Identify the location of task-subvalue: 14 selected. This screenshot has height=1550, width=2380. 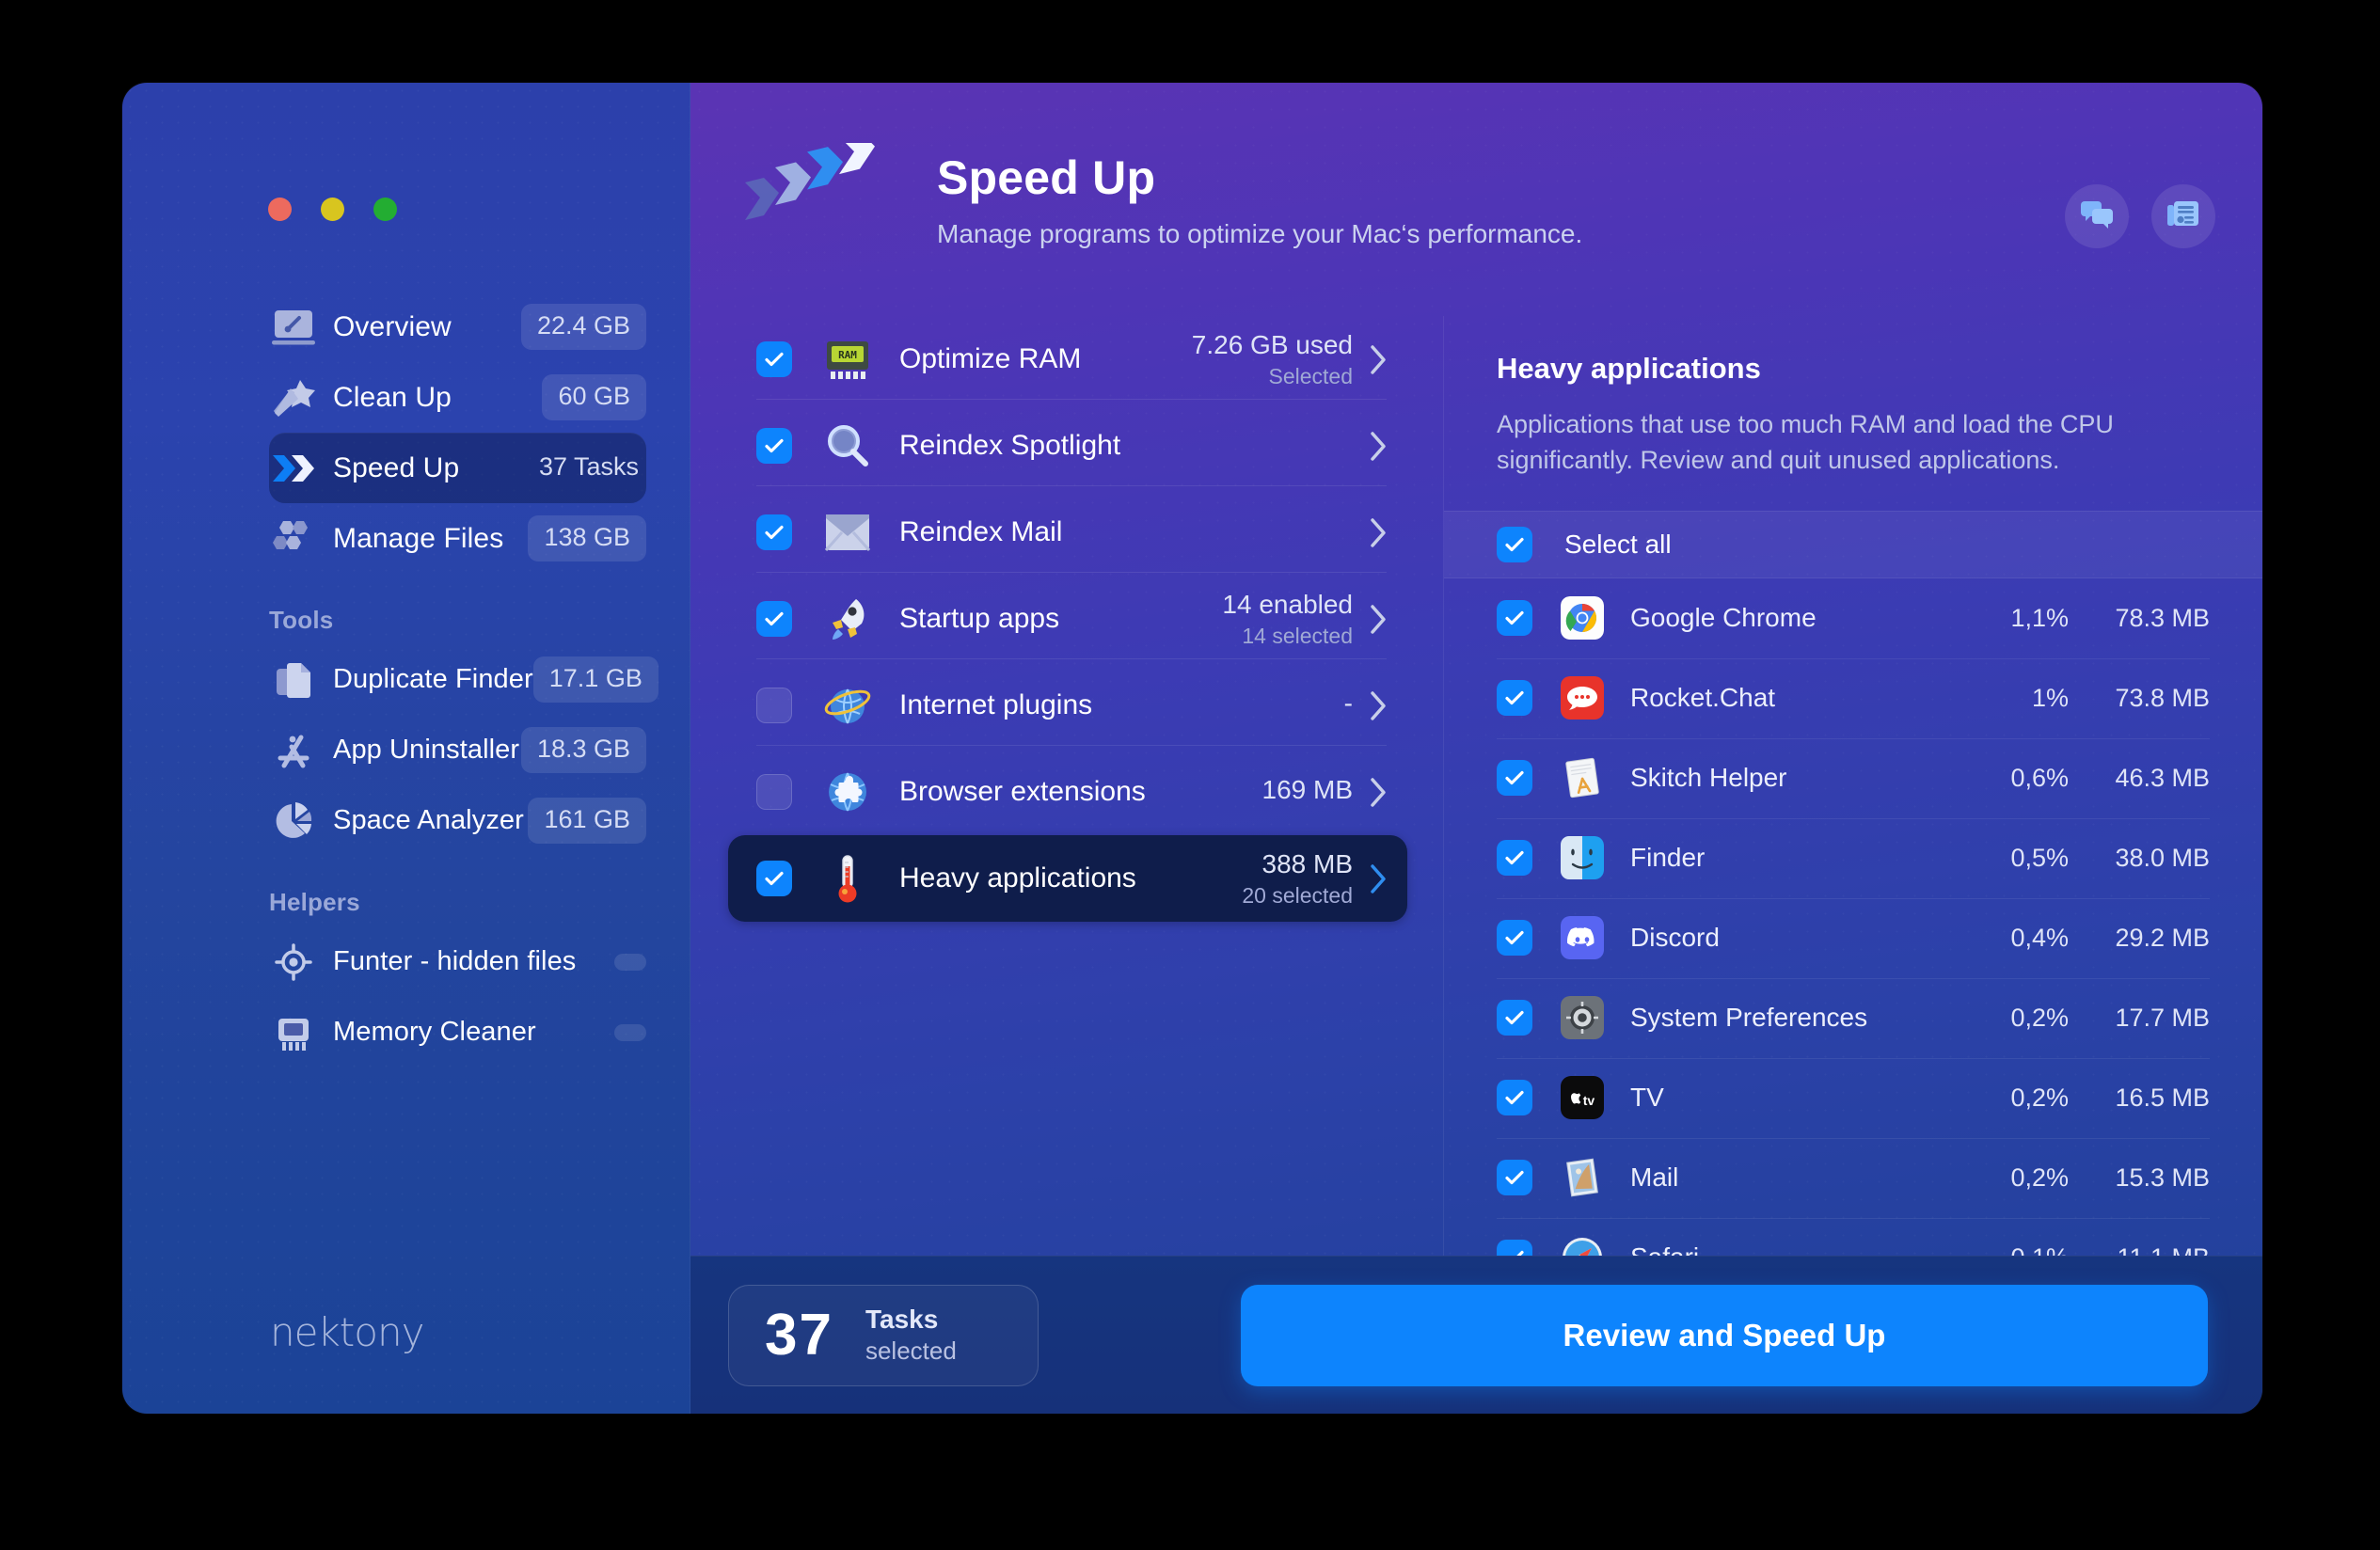
(1297, 635).